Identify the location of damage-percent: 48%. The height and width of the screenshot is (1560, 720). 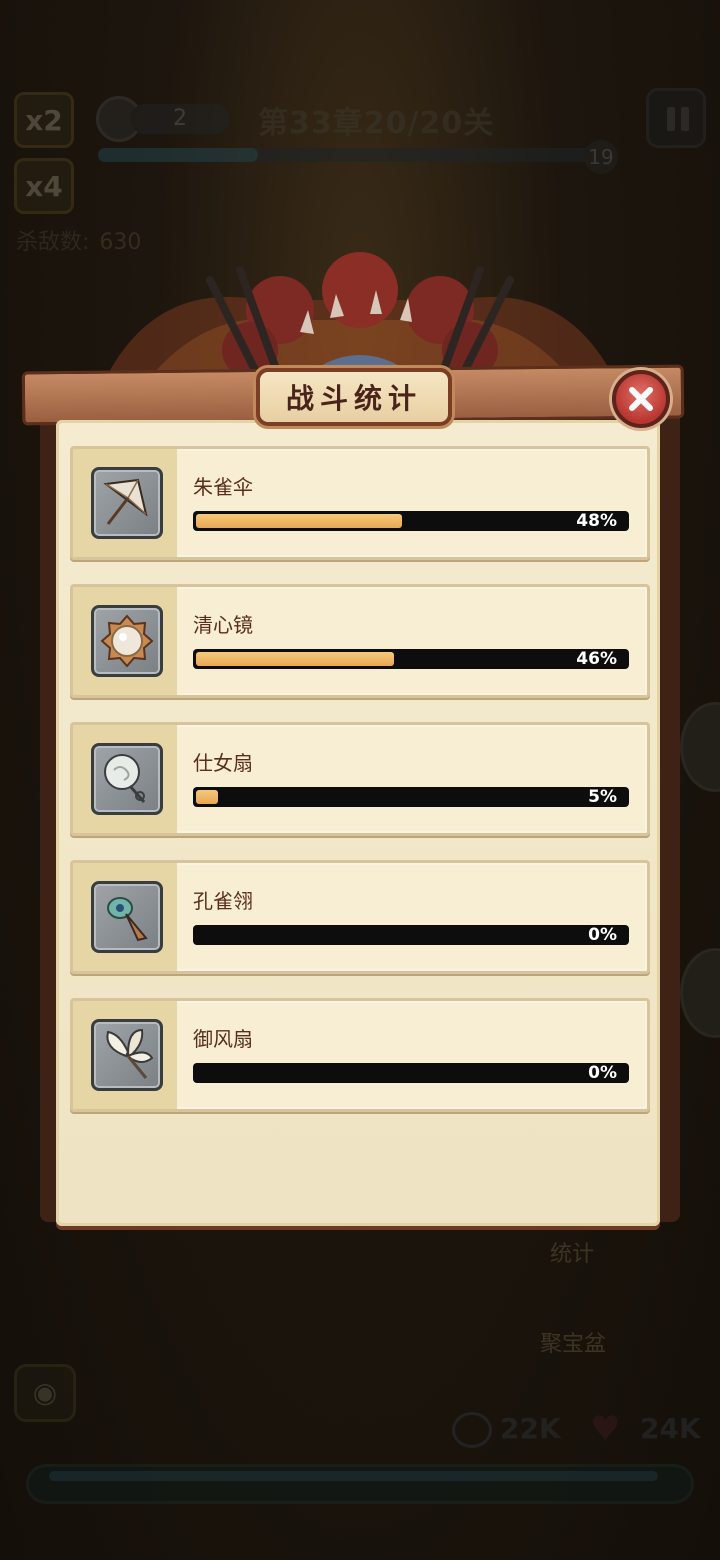
(596, 521).